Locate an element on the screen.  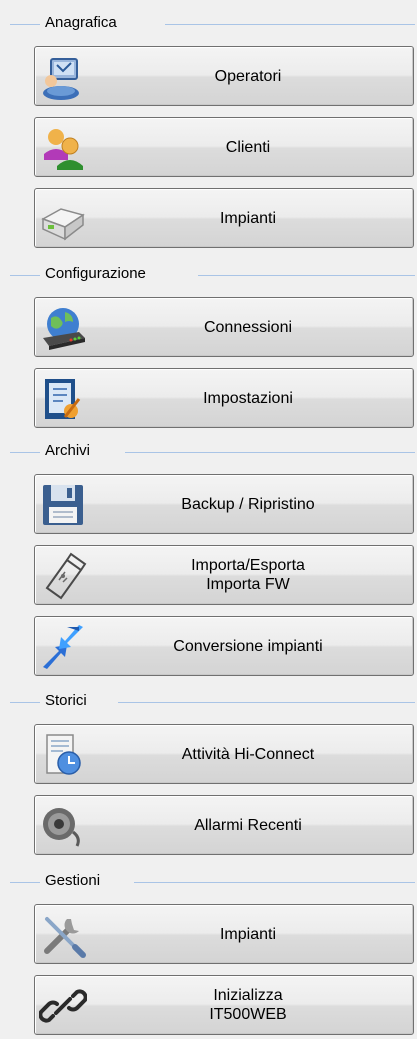
conversione-impianti-button: Conversione impianti is located at coordinates (224, 646).